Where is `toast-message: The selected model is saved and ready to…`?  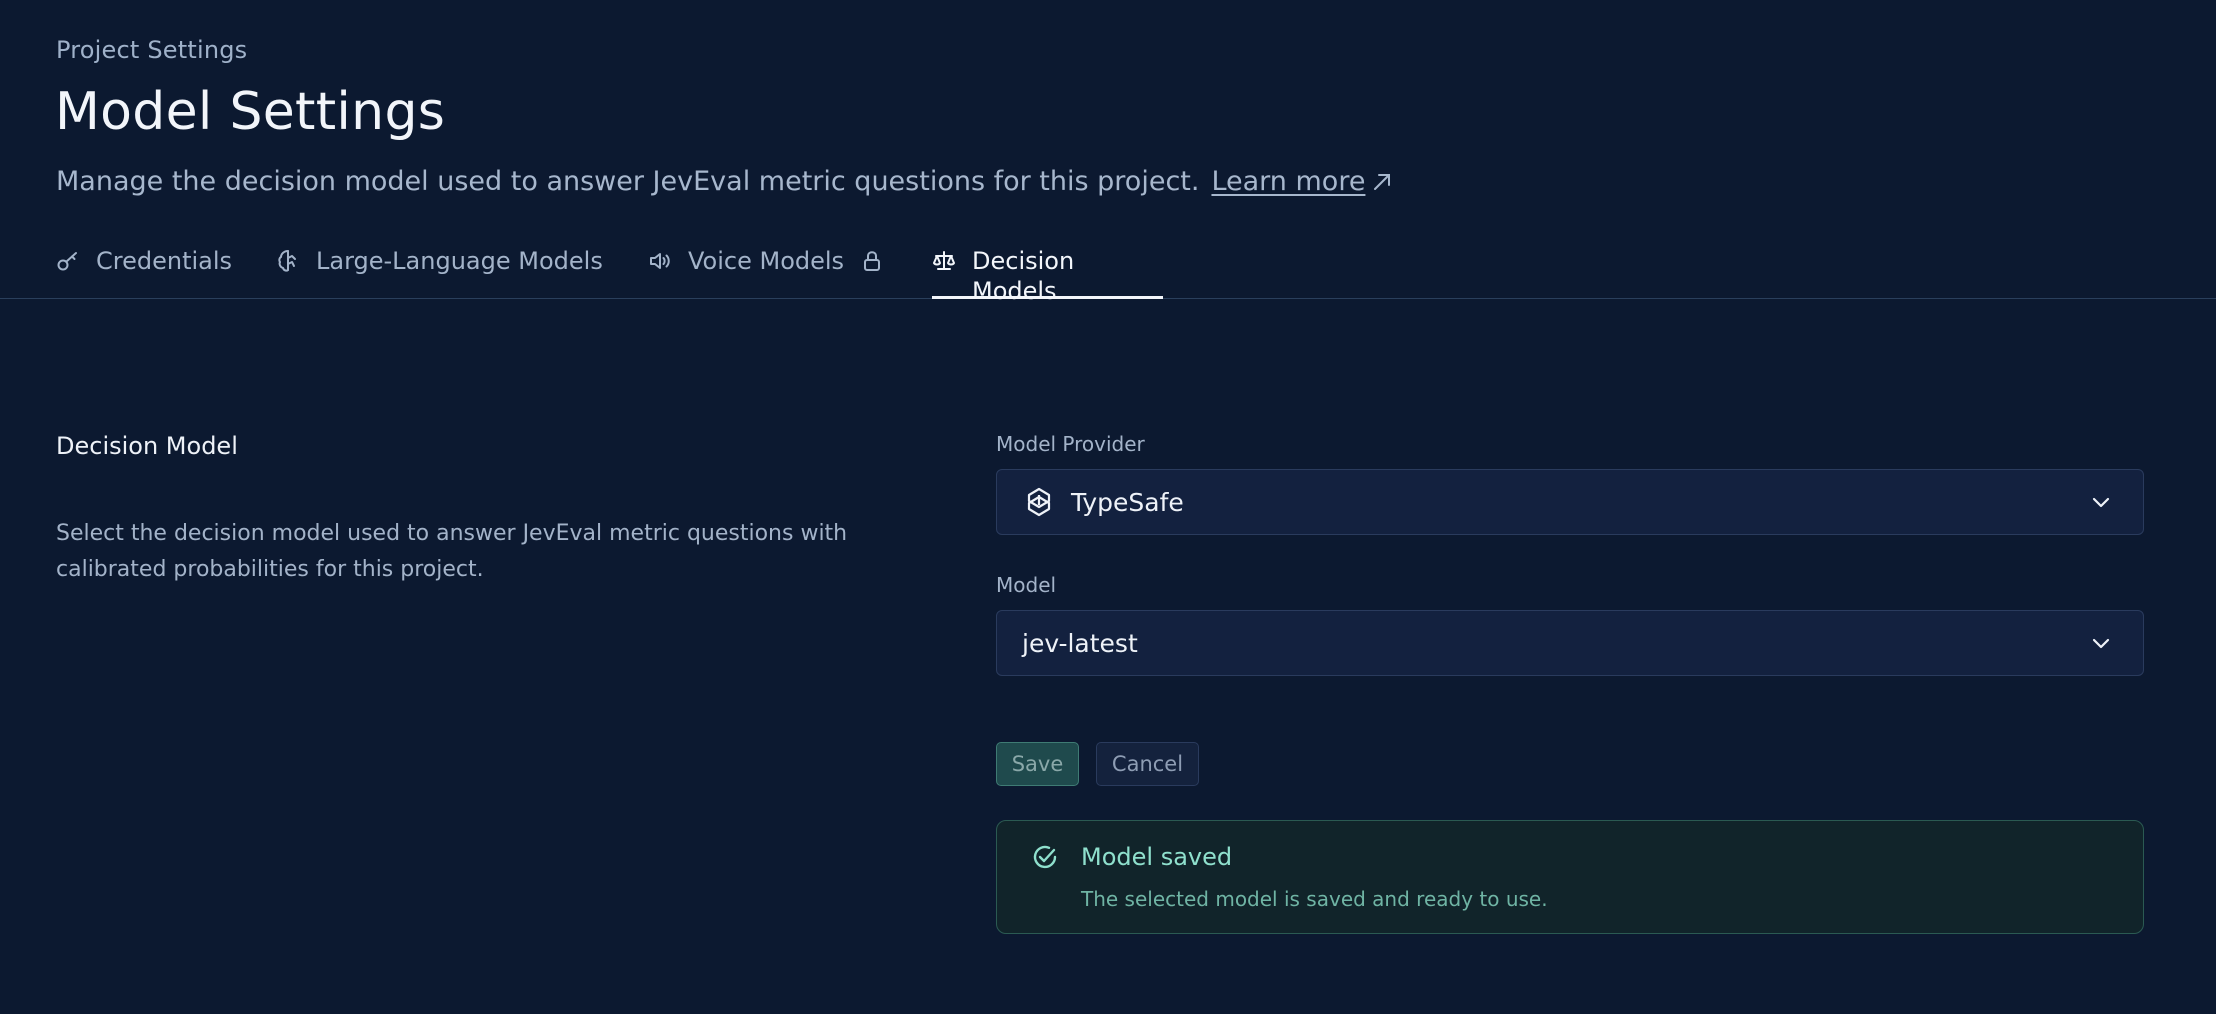
toast-message: The selected model is saved and ready to… is located at coordinates (1314, 899).